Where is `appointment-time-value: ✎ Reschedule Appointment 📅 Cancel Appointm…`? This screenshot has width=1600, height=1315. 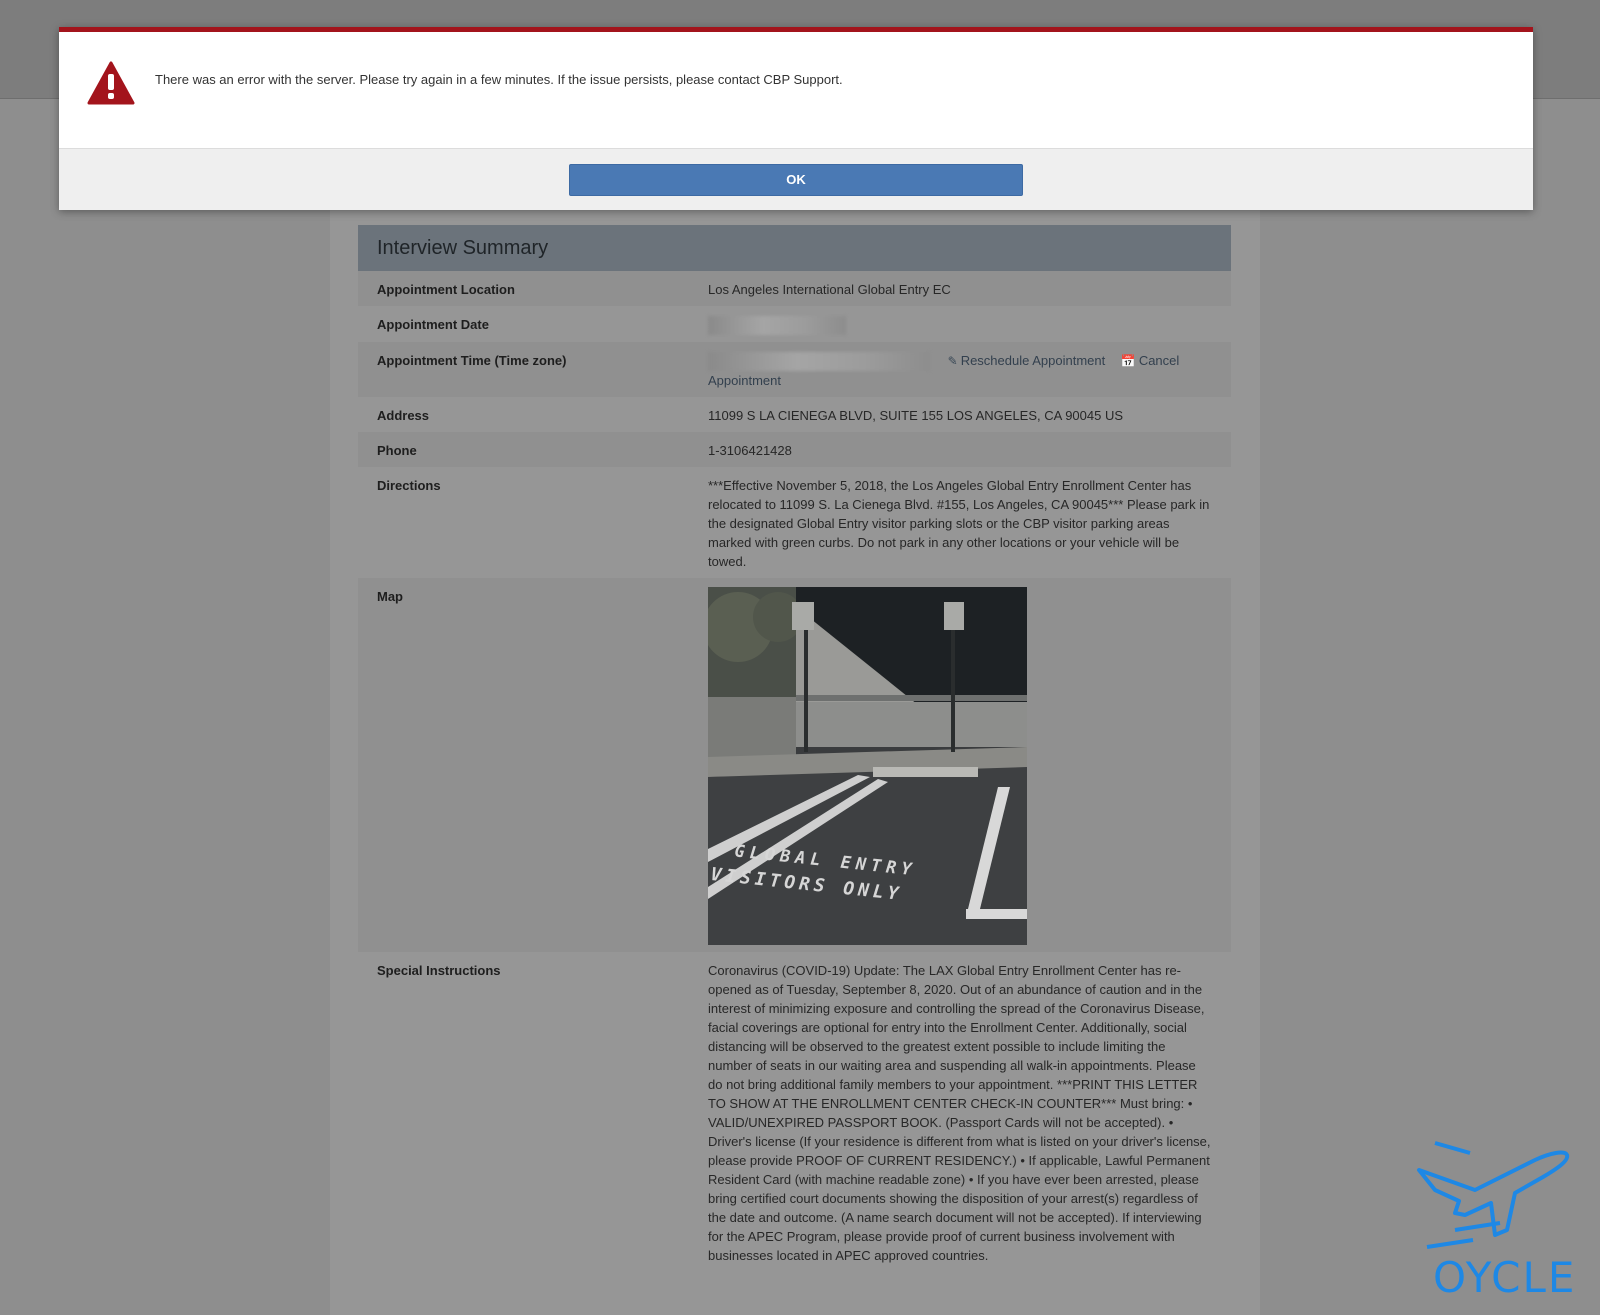 appointment-time-value: ✎ Reschedule Appointment 📅 Cancel Appointm… is located at coordinates (960, 370).